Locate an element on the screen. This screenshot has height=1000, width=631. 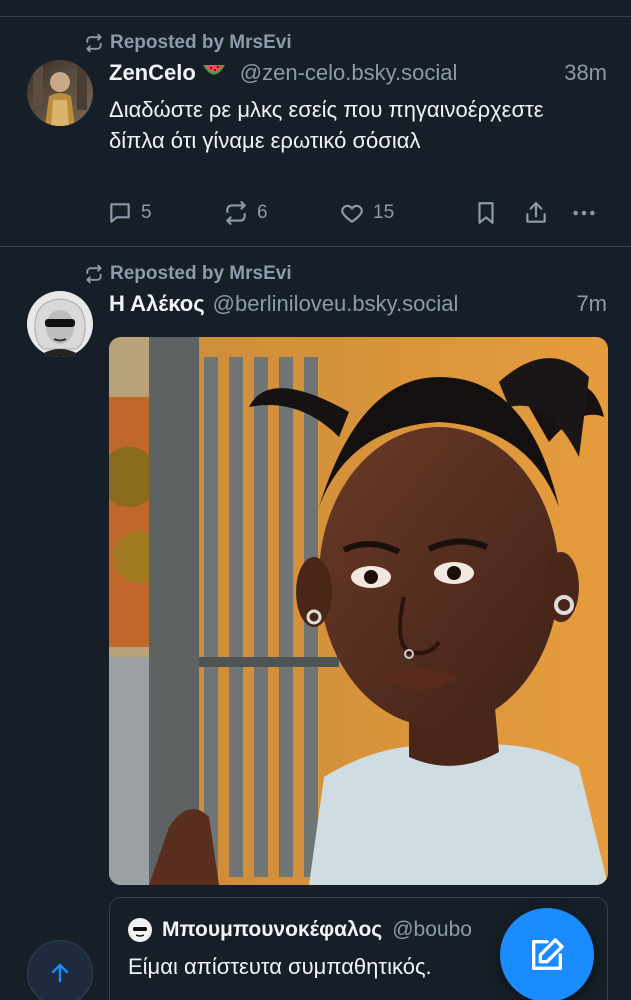
compose-button is located at coordinates (547, 954).